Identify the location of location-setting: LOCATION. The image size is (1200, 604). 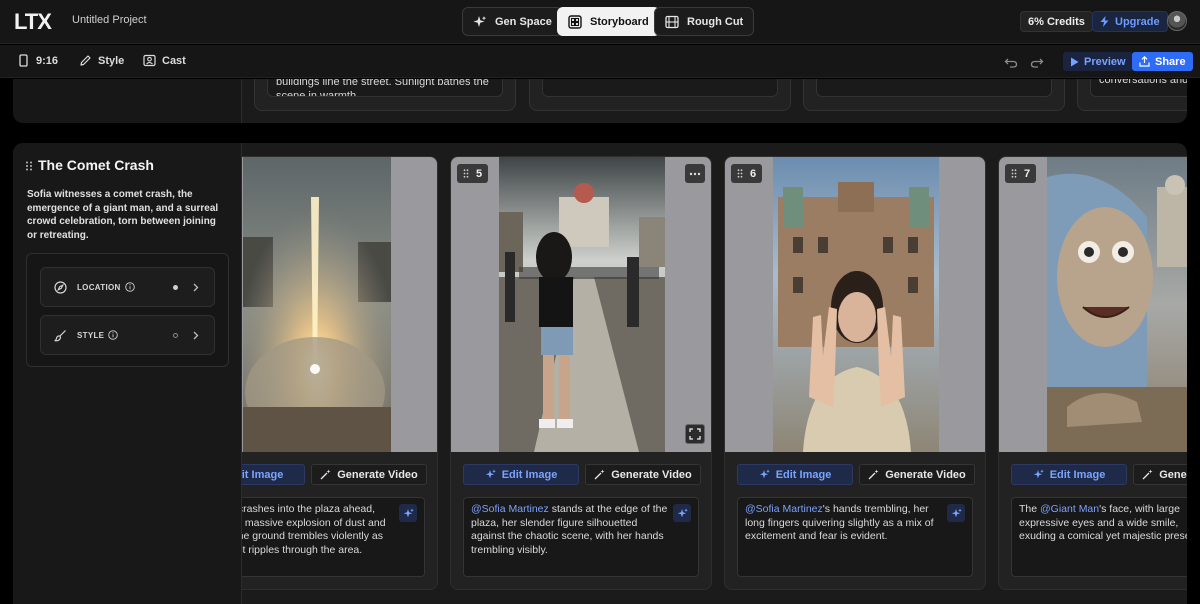
(127, 287).